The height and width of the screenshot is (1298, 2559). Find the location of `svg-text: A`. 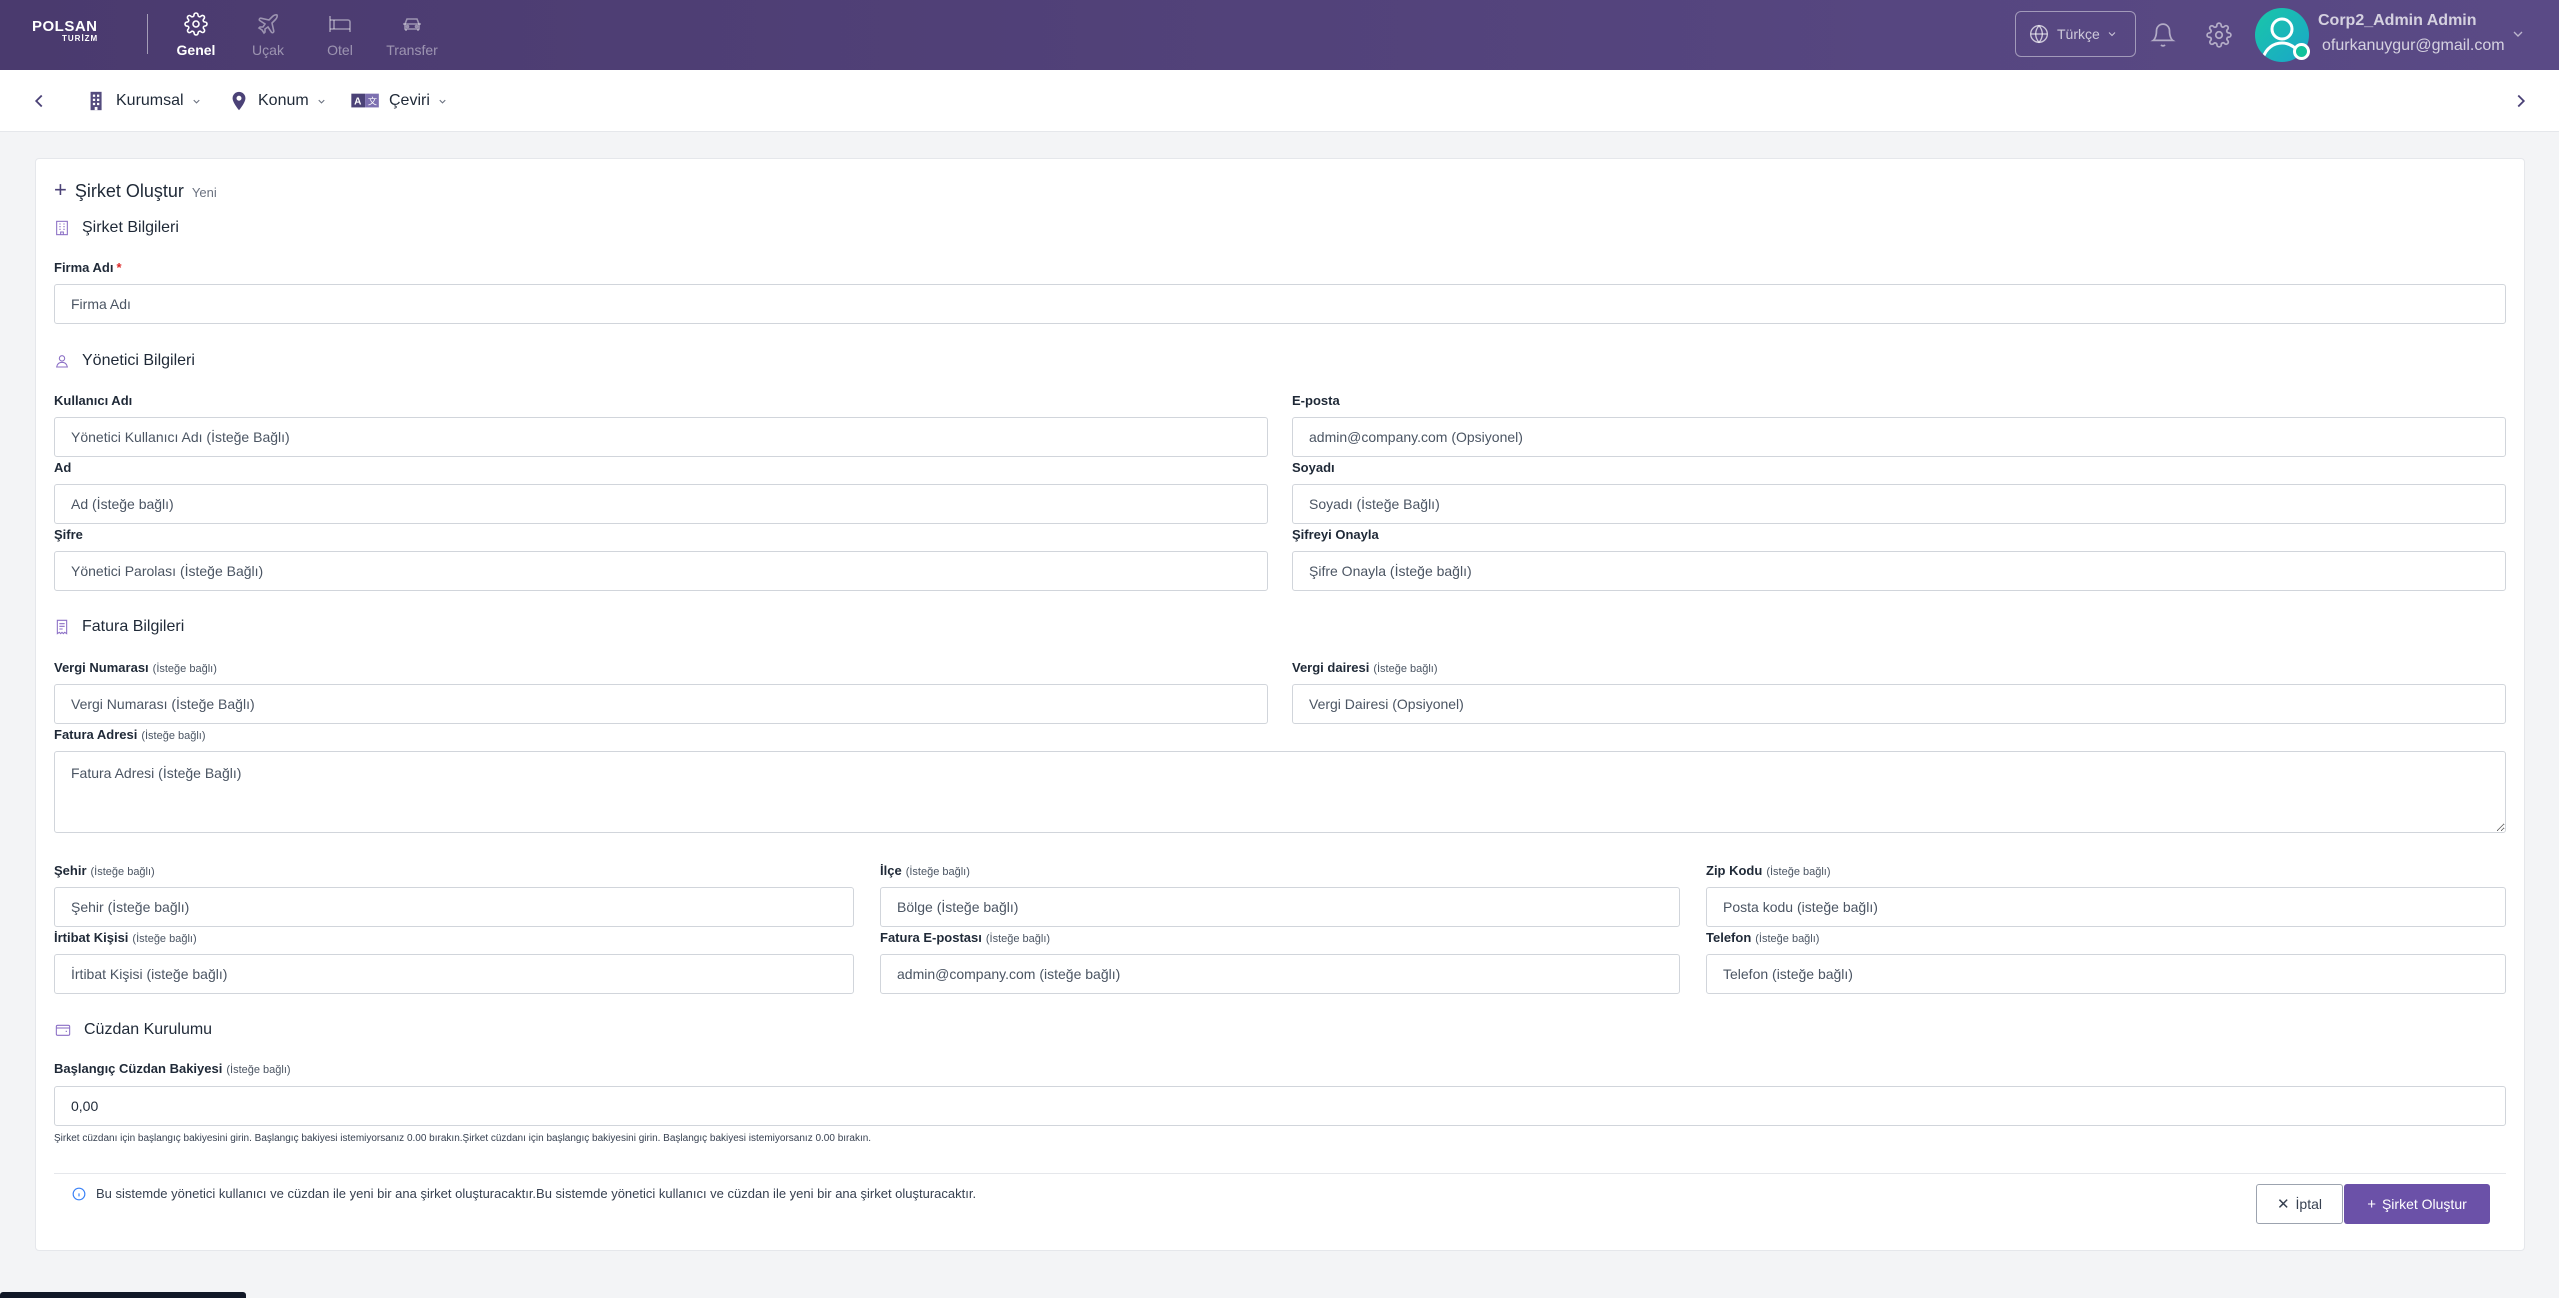

svg-text: A is located at coordinates (358, 102).